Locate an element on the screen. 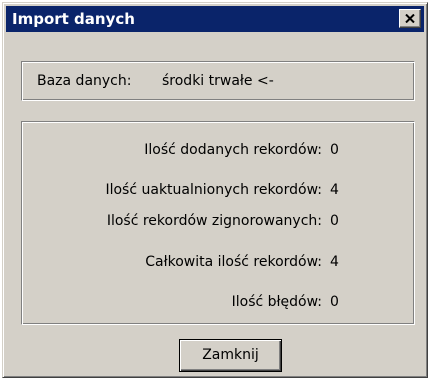 This screenshot has width=430, height=380. database-value: środki trwałe <- is located at coordinates (218, 81).